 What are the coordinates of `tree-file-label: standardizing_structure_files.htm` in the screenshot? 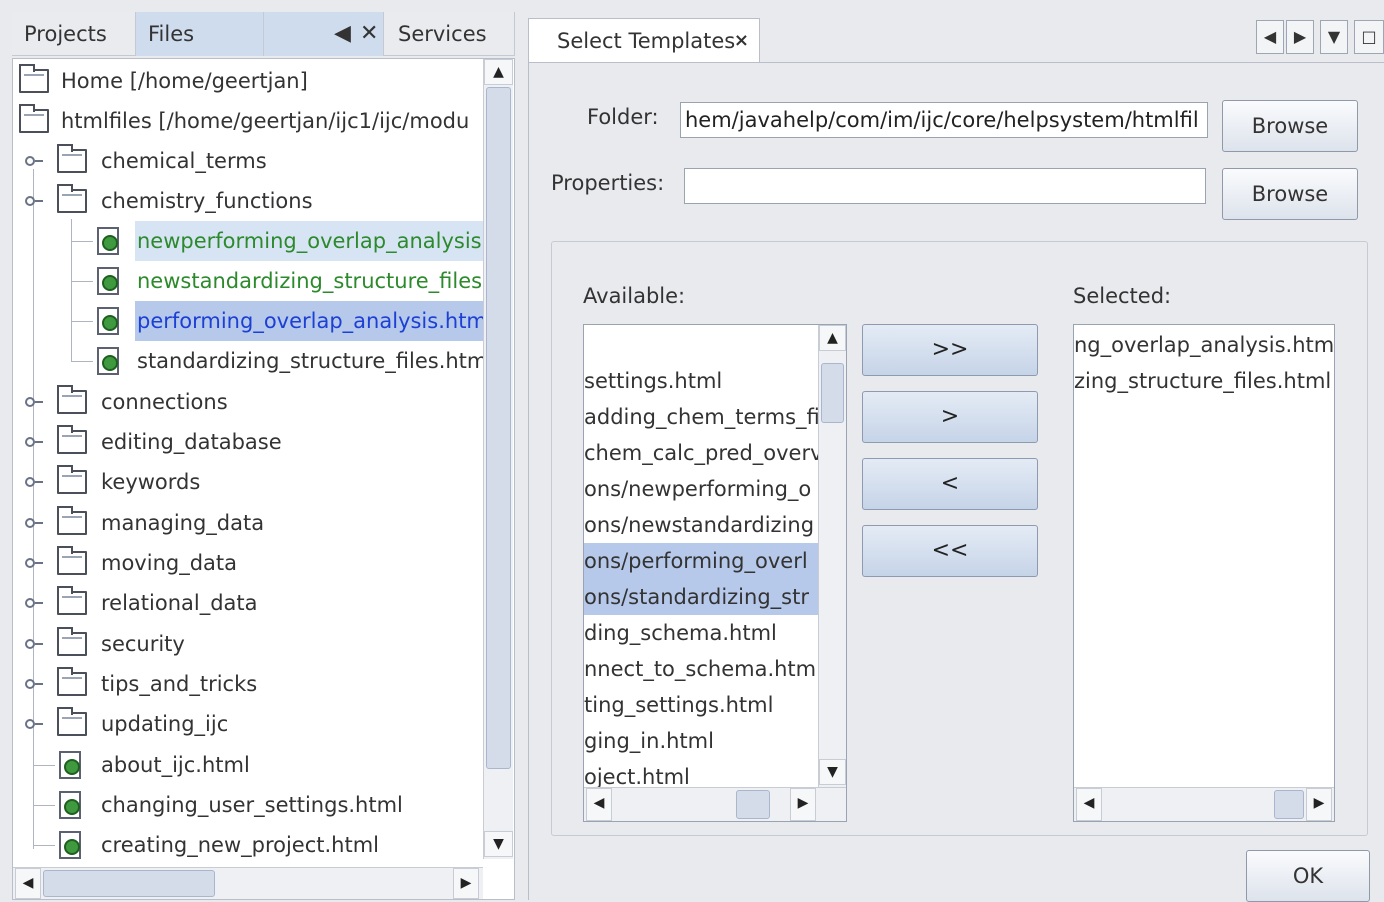 It's located at (310, 361).